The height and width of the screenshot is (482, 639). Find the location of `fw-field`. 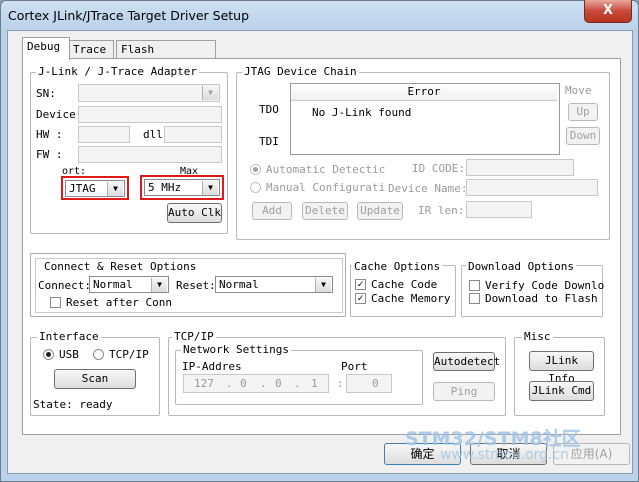

fw-field is located at coordinates (150, 154).